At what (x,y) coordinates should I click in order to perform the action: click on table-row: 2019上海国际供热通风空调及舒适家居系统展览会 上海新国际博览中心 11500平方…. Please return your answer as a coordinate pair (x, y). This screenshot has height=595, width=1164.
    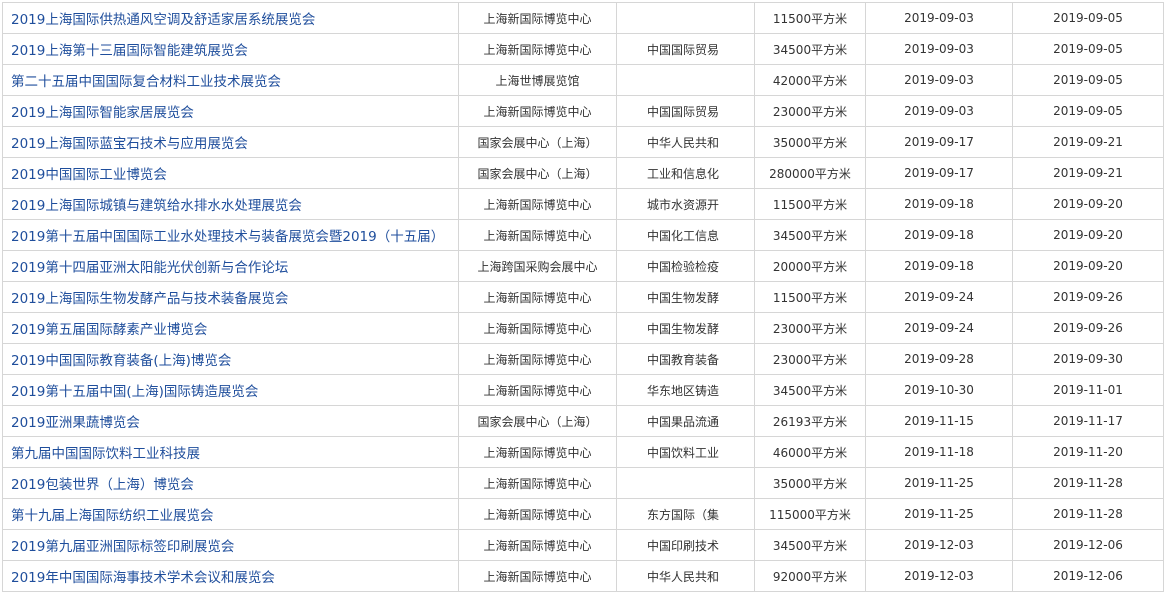
    Looking at the image, I should click on (583, 18).